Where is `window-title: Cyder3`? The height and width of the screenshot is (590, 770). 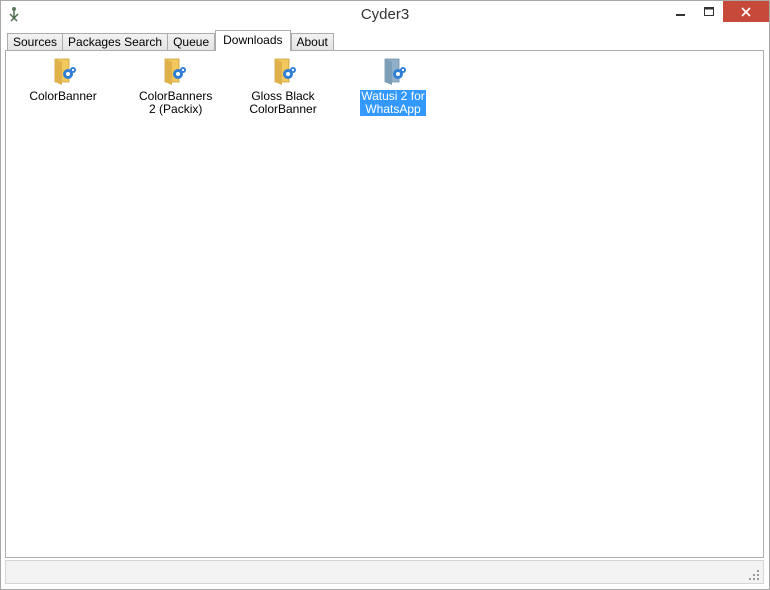
window-title: Cyder3 is located at coordinates (385, 14).